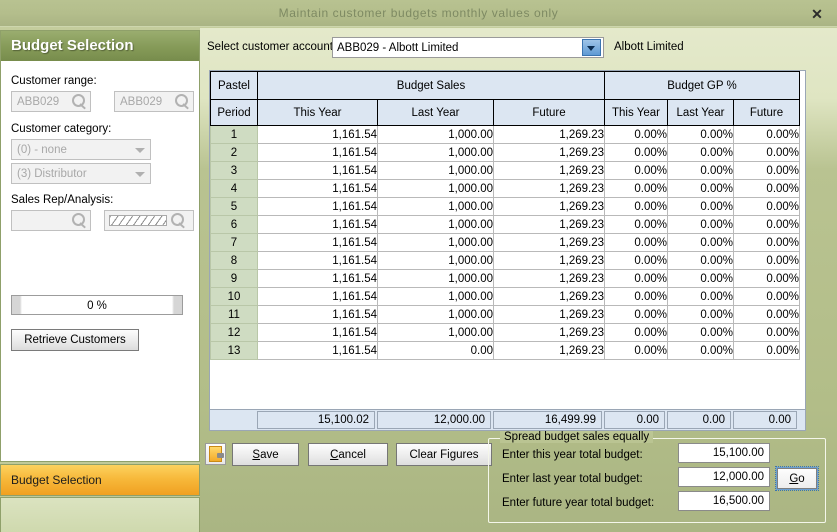 Image resolution: width=837 pixels, height=532 pixels. Describe the element at coordinates (435, 350) in the screenshot. I see `cell-sales-last-year: 0.00` at that location.